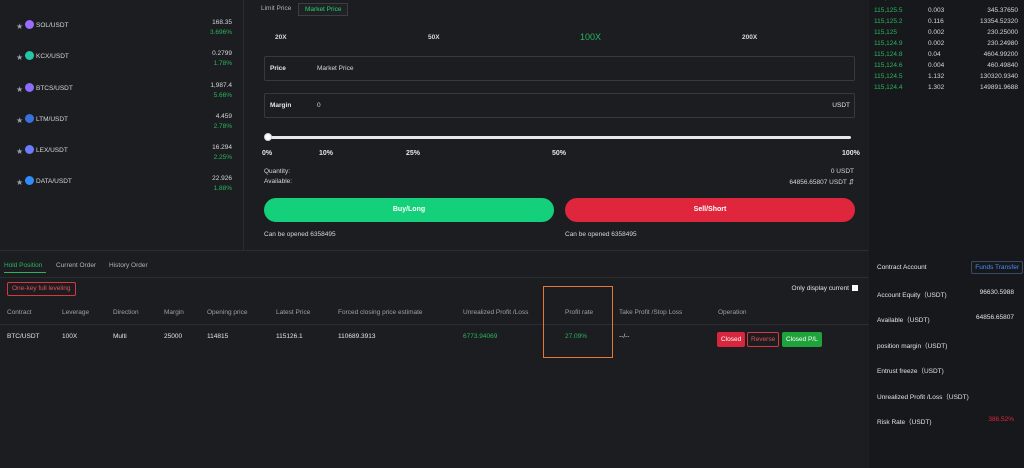 This screenshot has height=468, width=1024. I want to click on kcx-icon, so click(29, 55).